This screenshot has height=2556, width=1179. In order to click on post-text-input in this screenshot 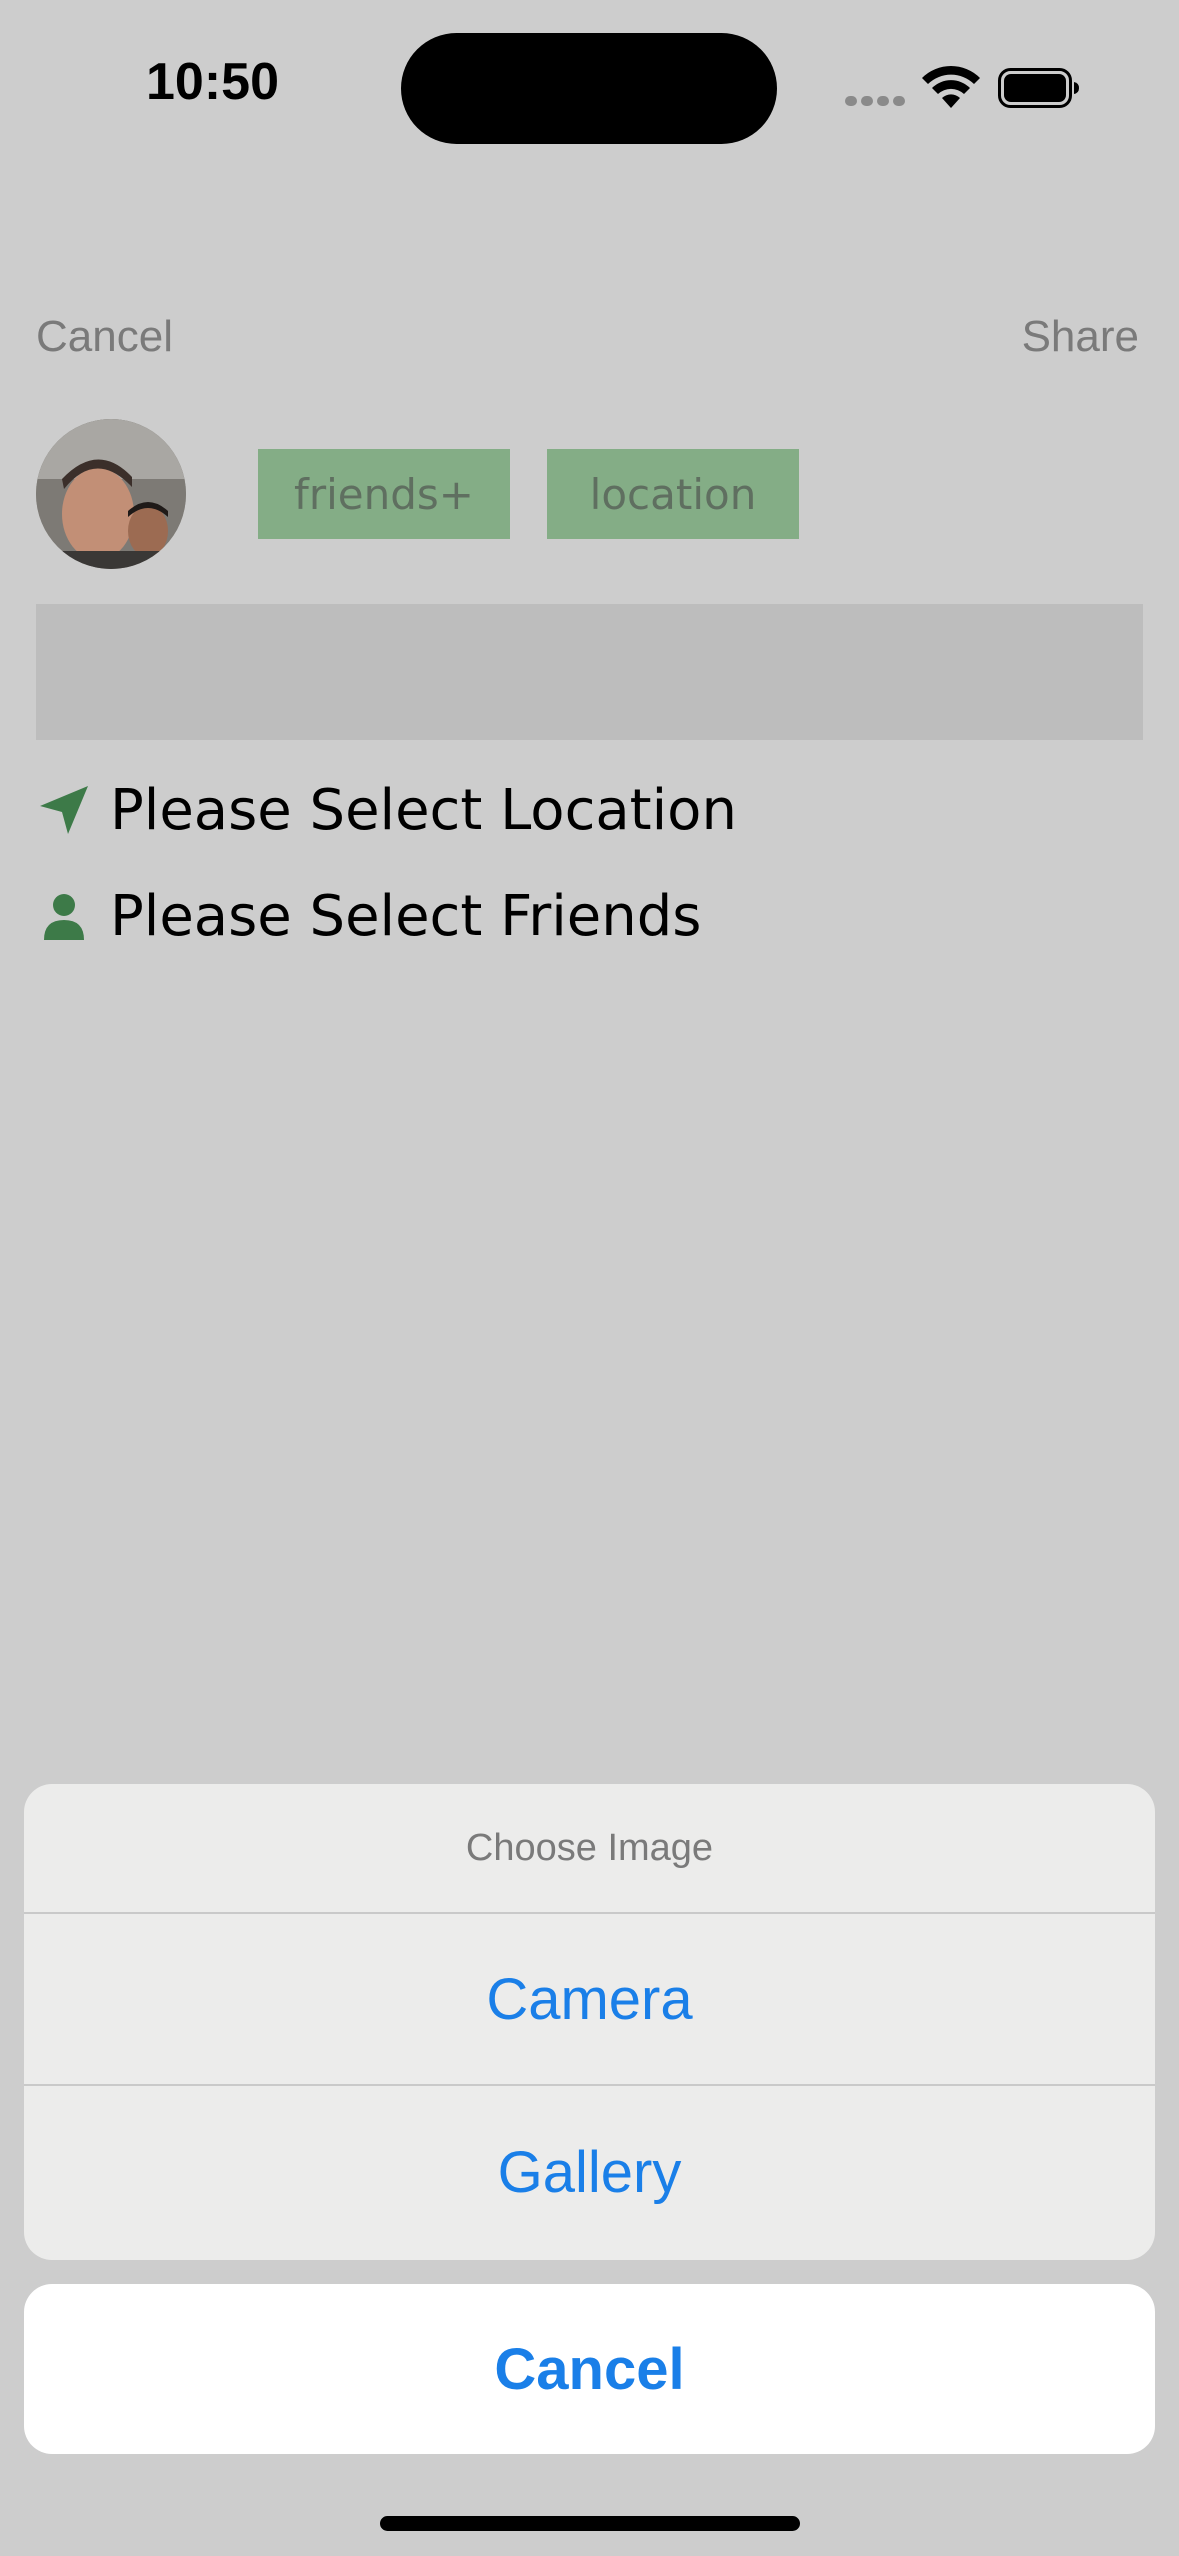, I will do `click(589, 672)`.